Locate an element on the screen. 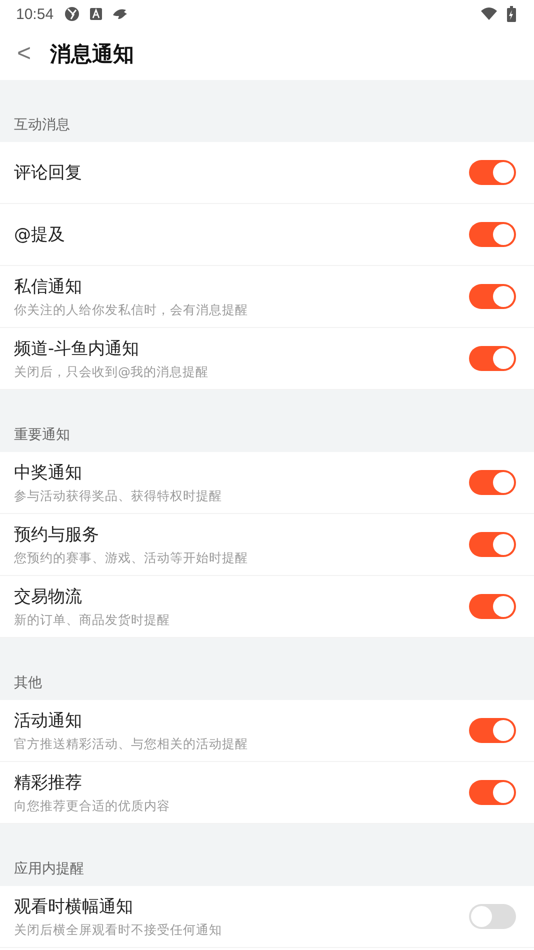 The image size is (534, 950). setting-label: @提及 is located at coordinates (40, 235).